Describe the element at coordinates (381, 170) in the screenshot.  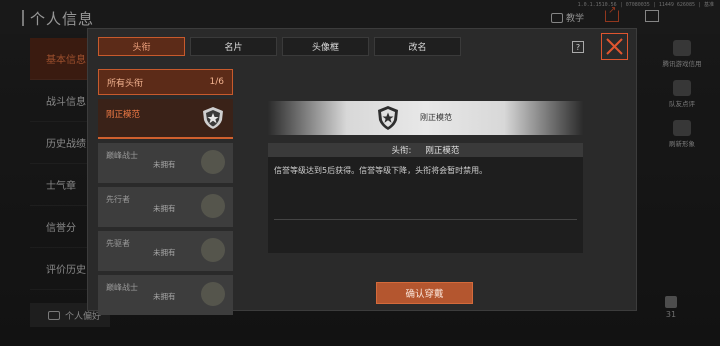
I see `description-text: 信誉等级达到5后获得。信誉等级下降，头衔将会暂时禁用。` at that location.